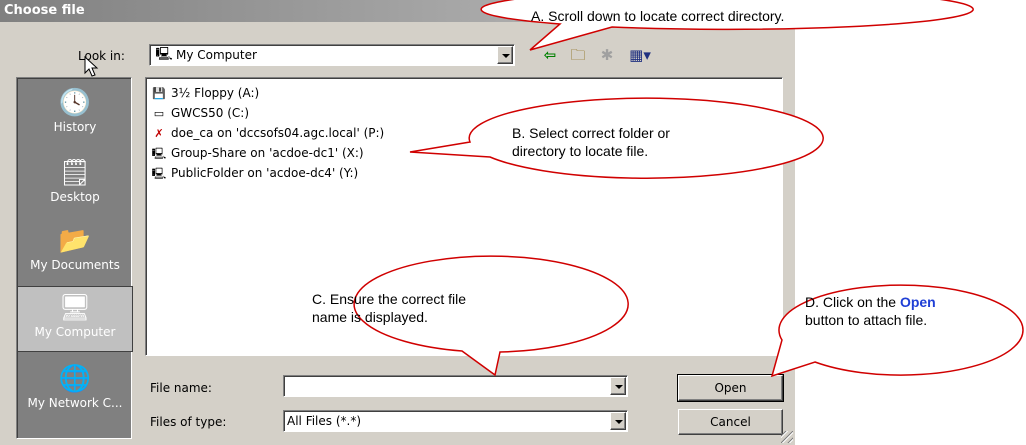 The image size is (1026, 445). I want to click on cancel-button: Cancel, so click(730, 422).